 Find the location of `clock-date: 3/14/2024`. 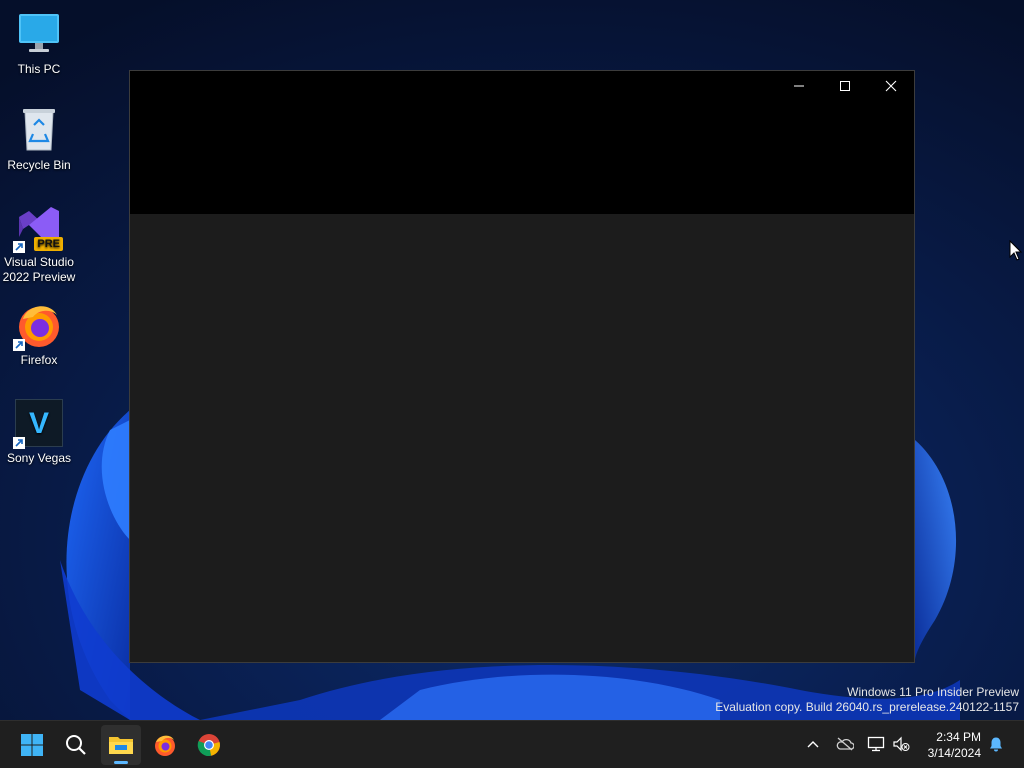

clock-date: 3/14/2024 is located at coordinates (954, 753).